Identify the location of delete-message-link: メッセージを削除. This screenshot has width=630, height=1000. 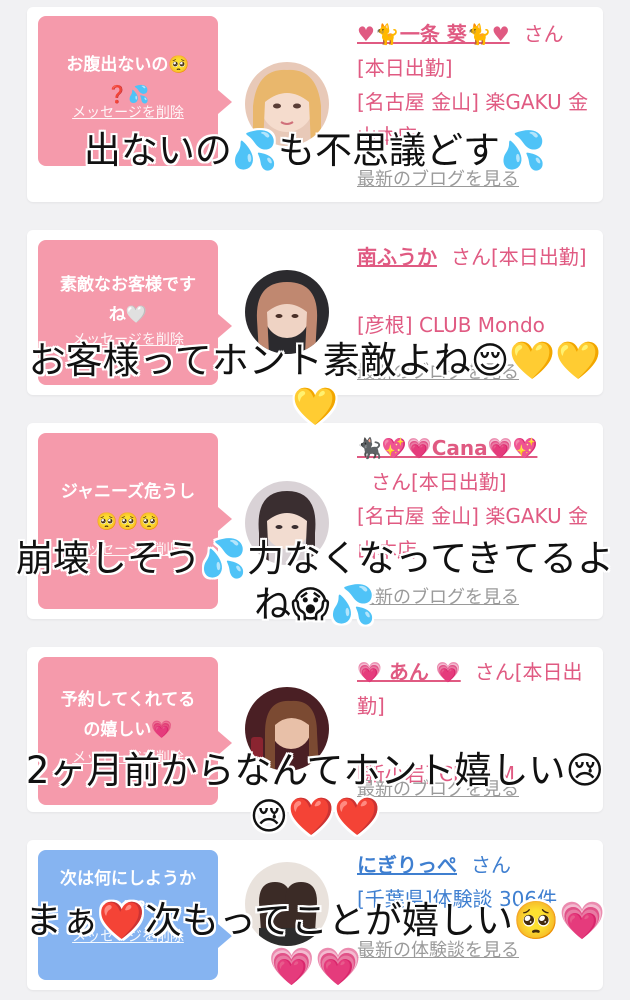
(128, 113).